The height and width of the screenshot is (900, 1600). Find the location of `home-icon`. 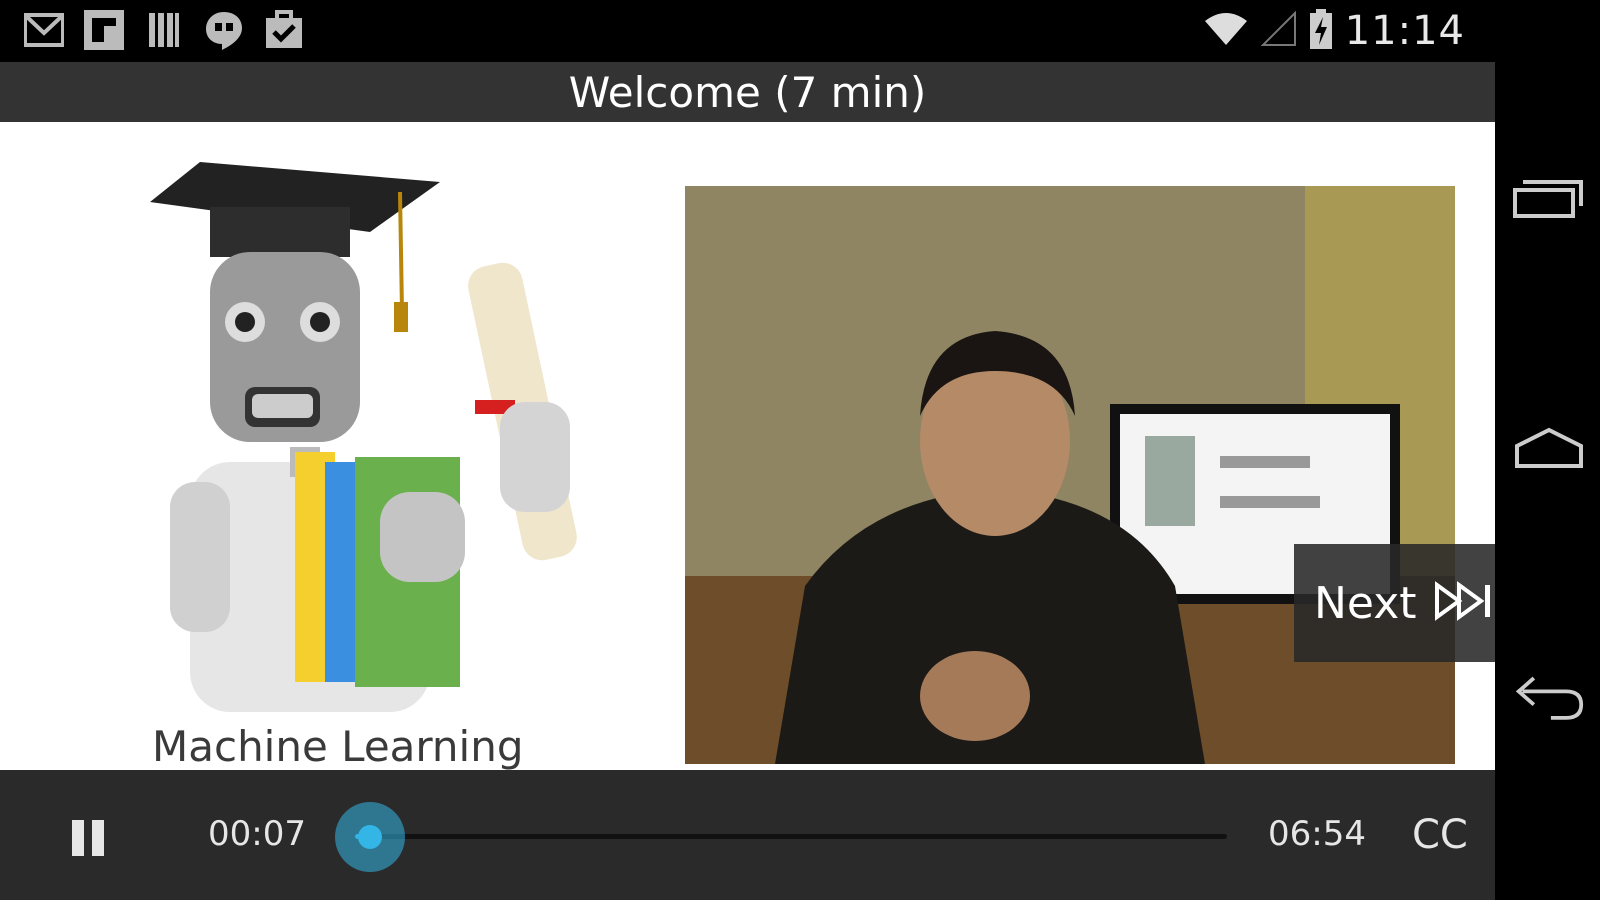

home-icon is located at coordinates (1549, 448).